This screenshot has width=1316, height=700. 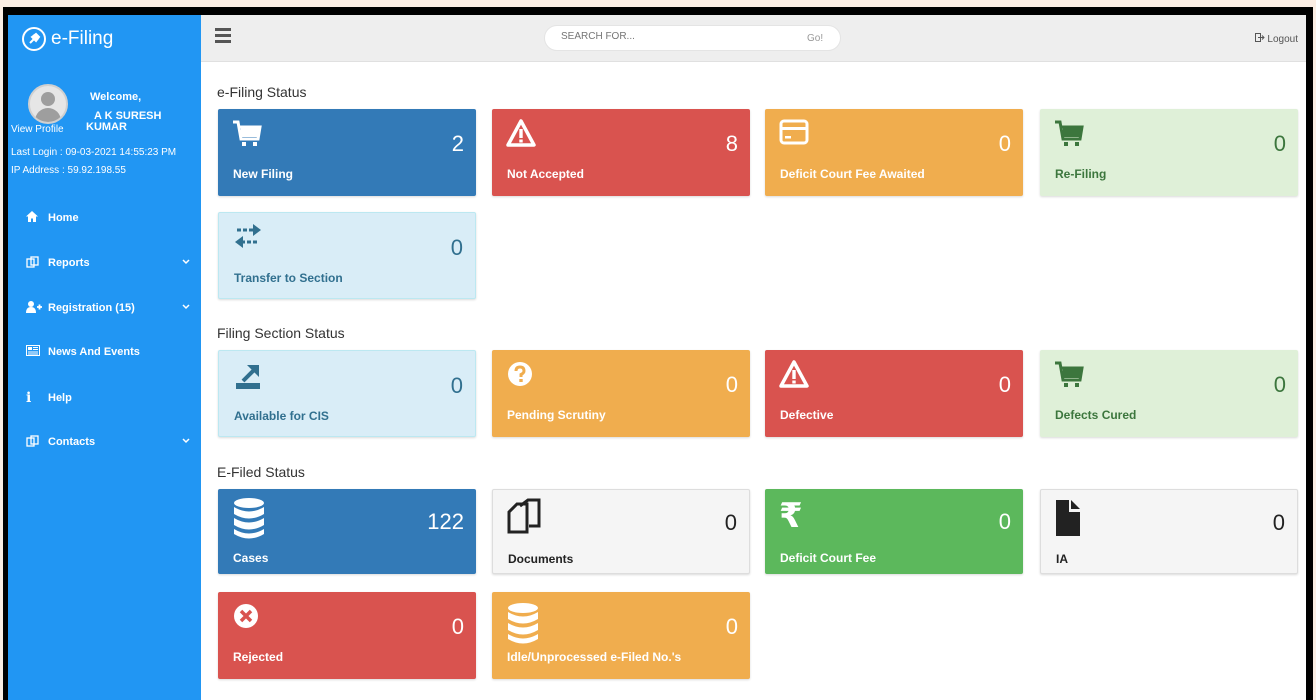 What do you see at coordinates (104, 218) in the screenshot?
I see `sidebar-item-home: Home` at bounding box center [104, 218].